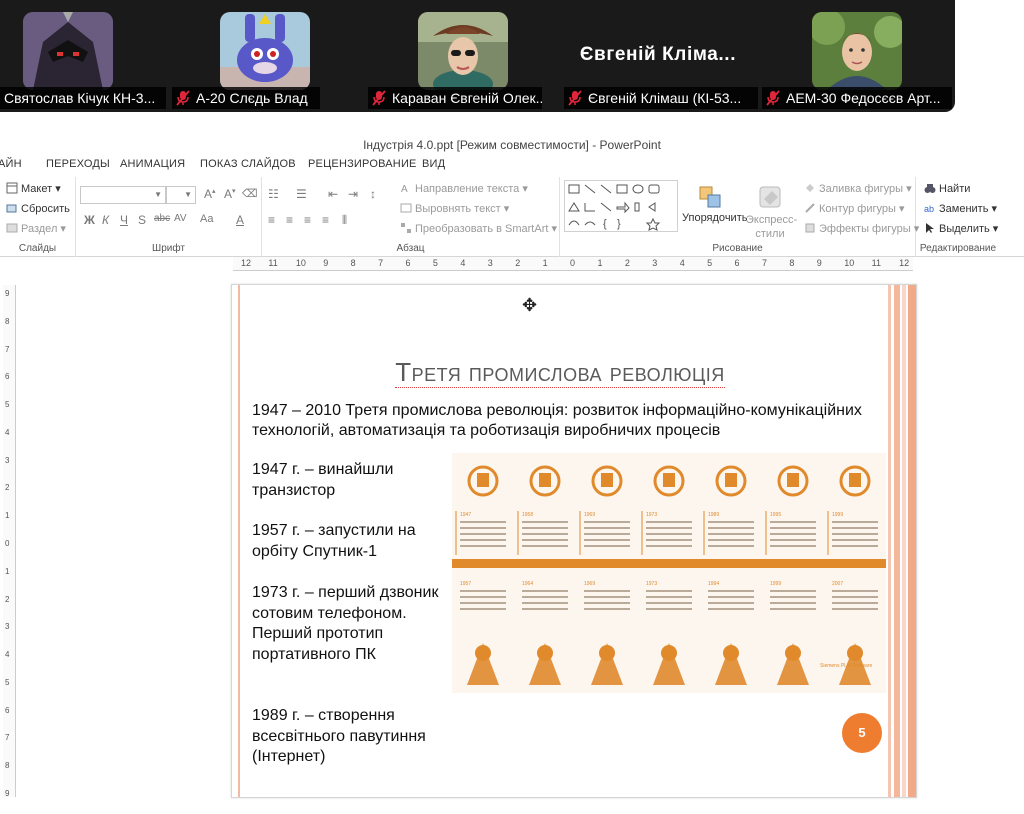 The image size is (1024, 814). Describe the element at coordinates (33, 188) in the screenshot. I see `layout-button: Макет ▾` at that location.